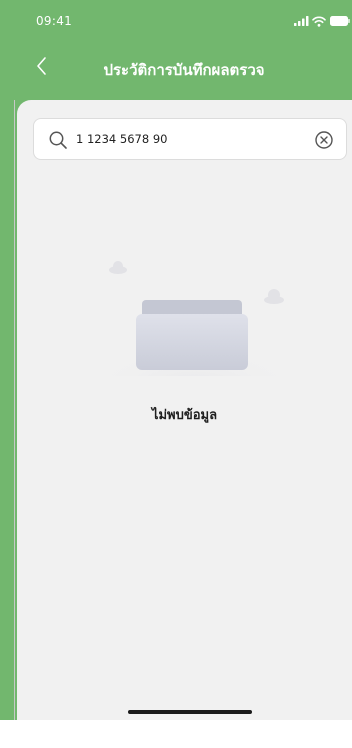 This screenshot has width=352, height=748. Describe the element at coordinates (184, 70) in the screenshot. I see `page-title: ประวัติการบันทึกผลตรวจ` at that location.